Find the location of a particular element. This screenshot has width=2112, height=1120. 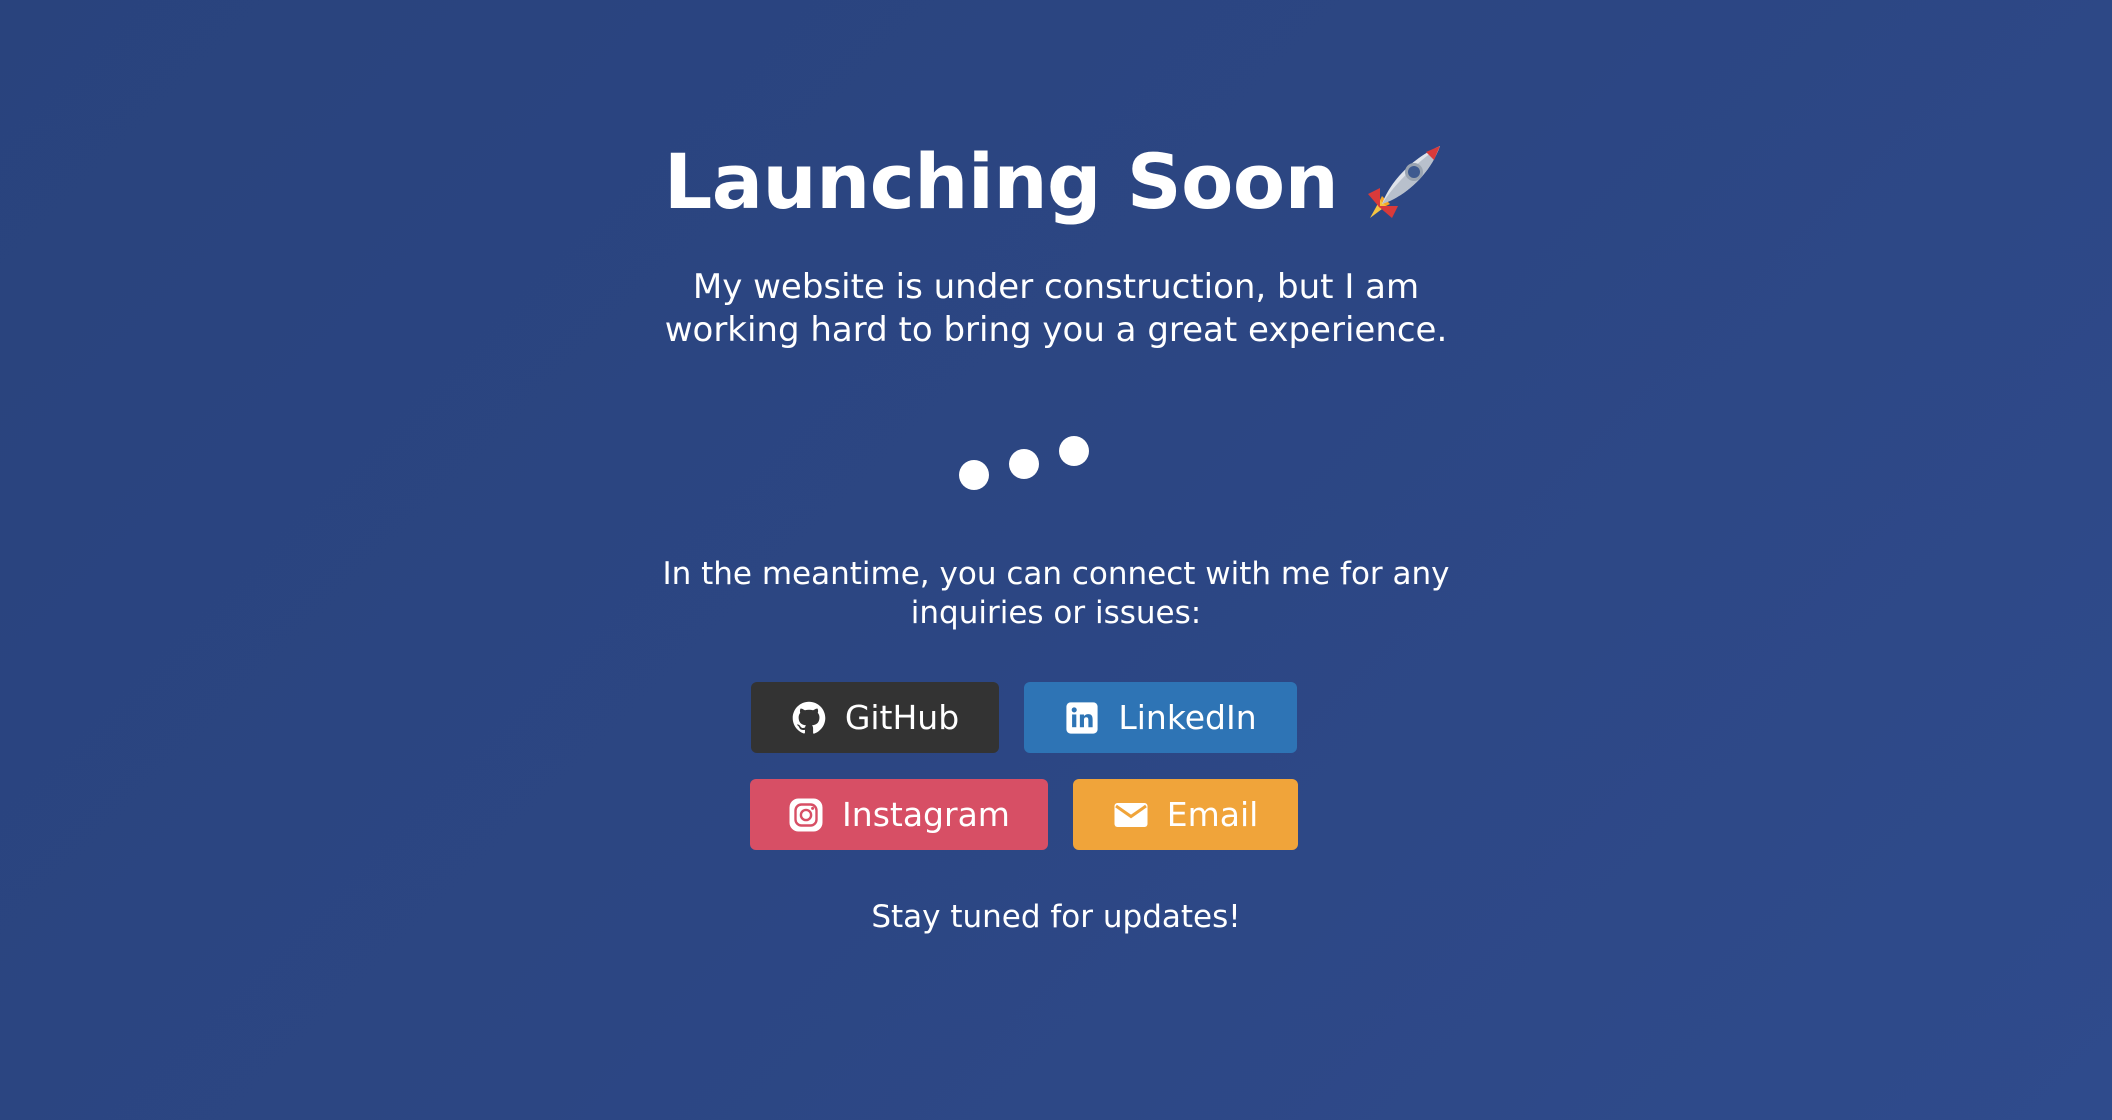

rocket-icon is located at coordinates (1404, 182).